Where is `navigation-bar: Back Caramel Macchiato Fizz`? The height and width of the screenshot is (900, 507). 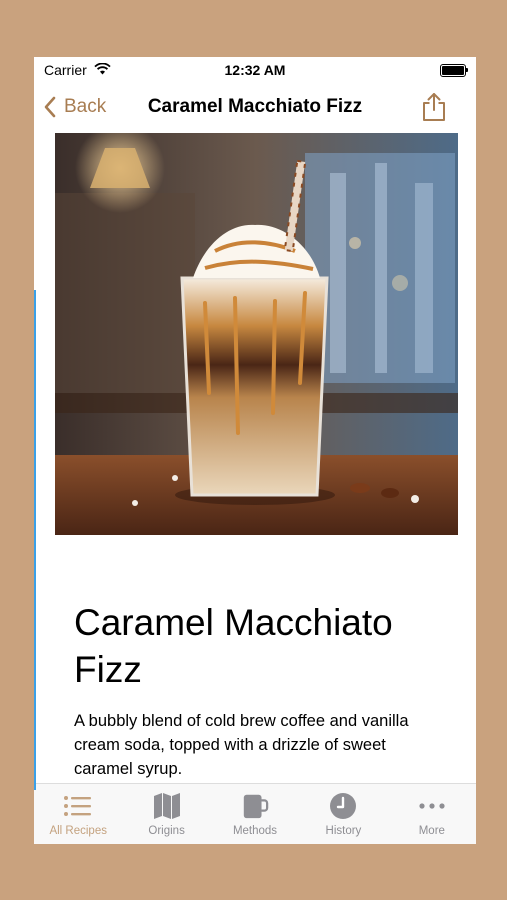 navigation-bar: Back Caramel Macchiato Fizz is located at coordinates (255, 107).